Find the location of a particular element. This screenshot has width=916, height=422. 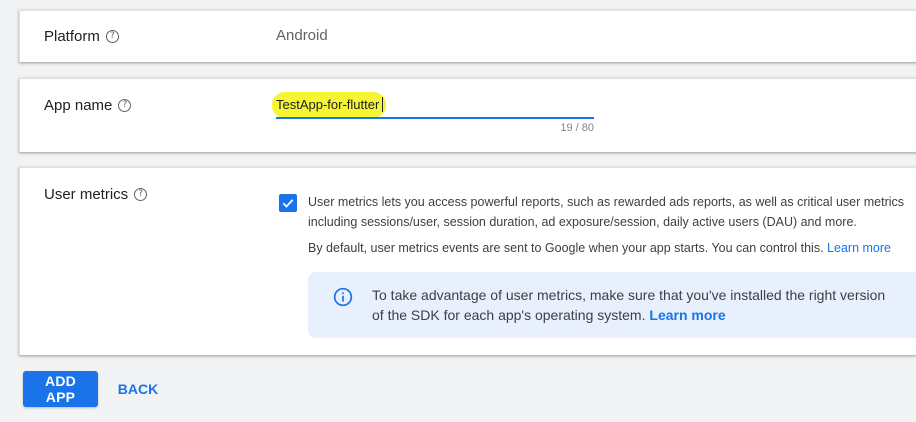

app-name-input is located at coordinates (435, 105).